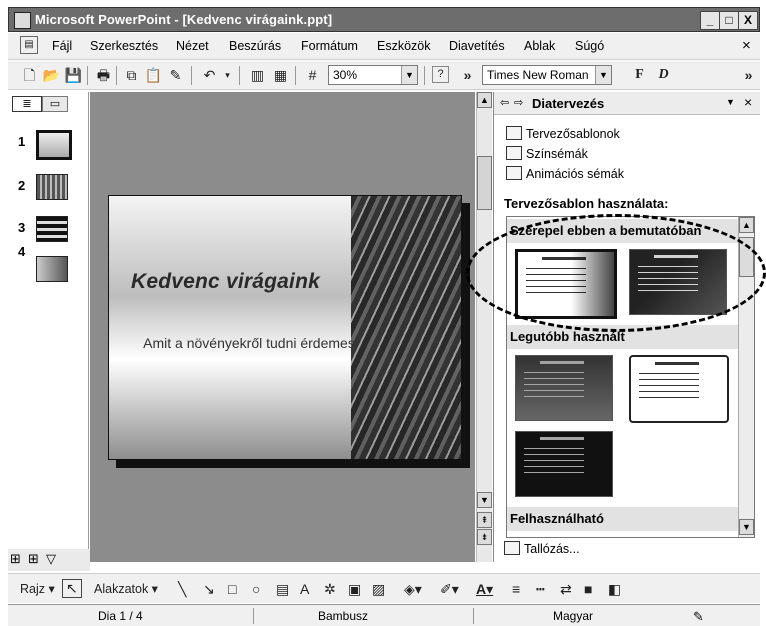 This screenshot has height=626, width=766. Describe the element at coordinates (477, 46) in the screenshot. I see `menu-slideshow: Diavetítés` at that location.